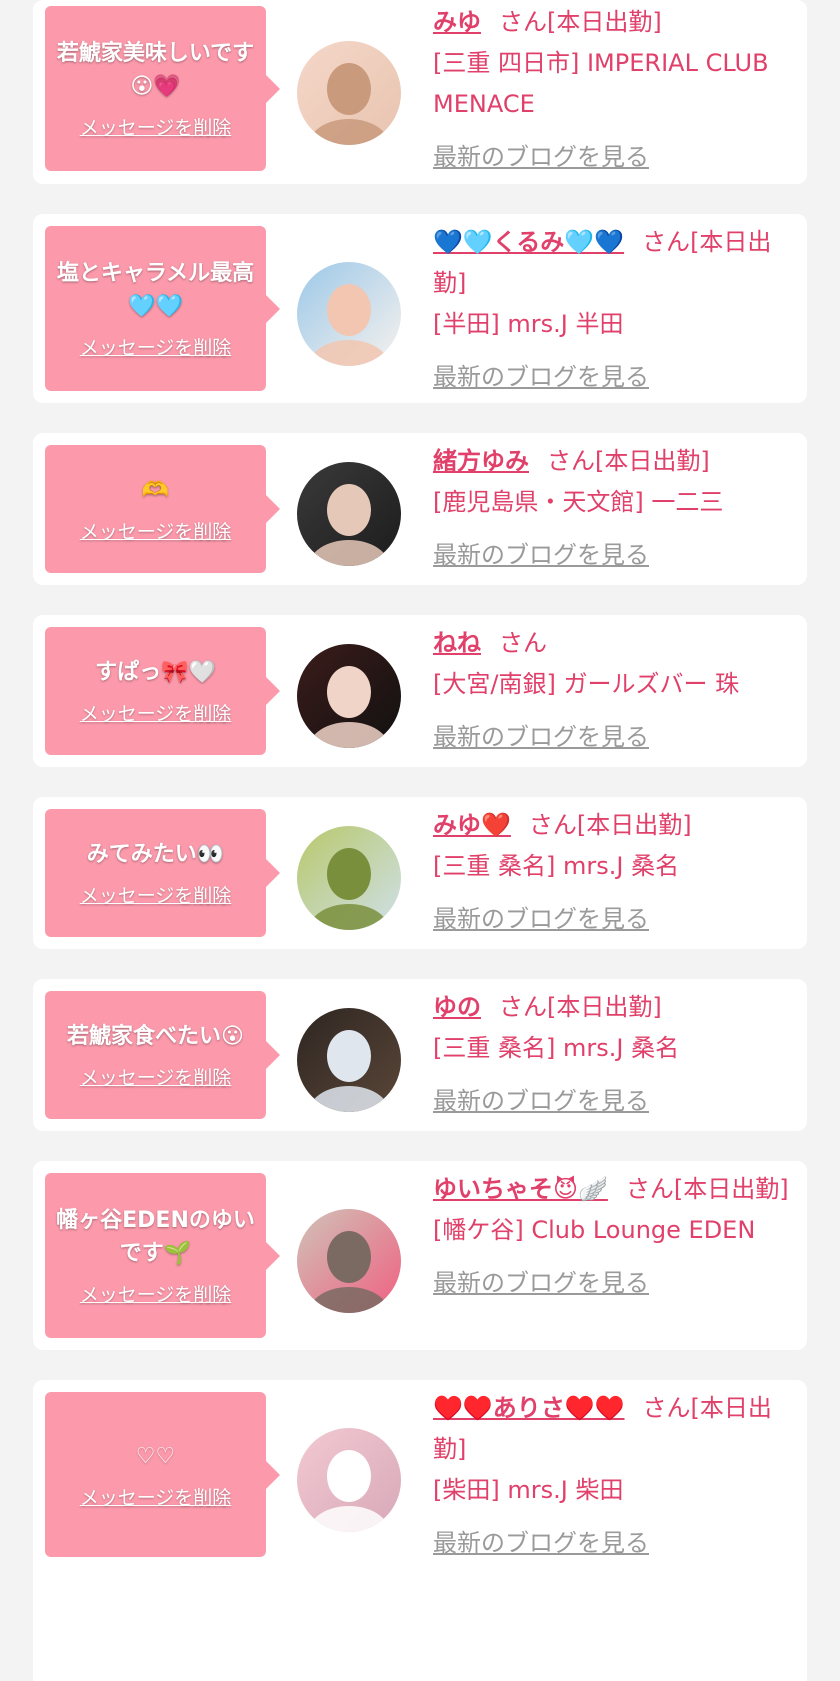 The image size is (840, 1681). Describe the element at coordinates (162, 1055) in the screenshot. I see `message-bubble: 若鯱家食べたい😮 メッセージを削除` at that location.